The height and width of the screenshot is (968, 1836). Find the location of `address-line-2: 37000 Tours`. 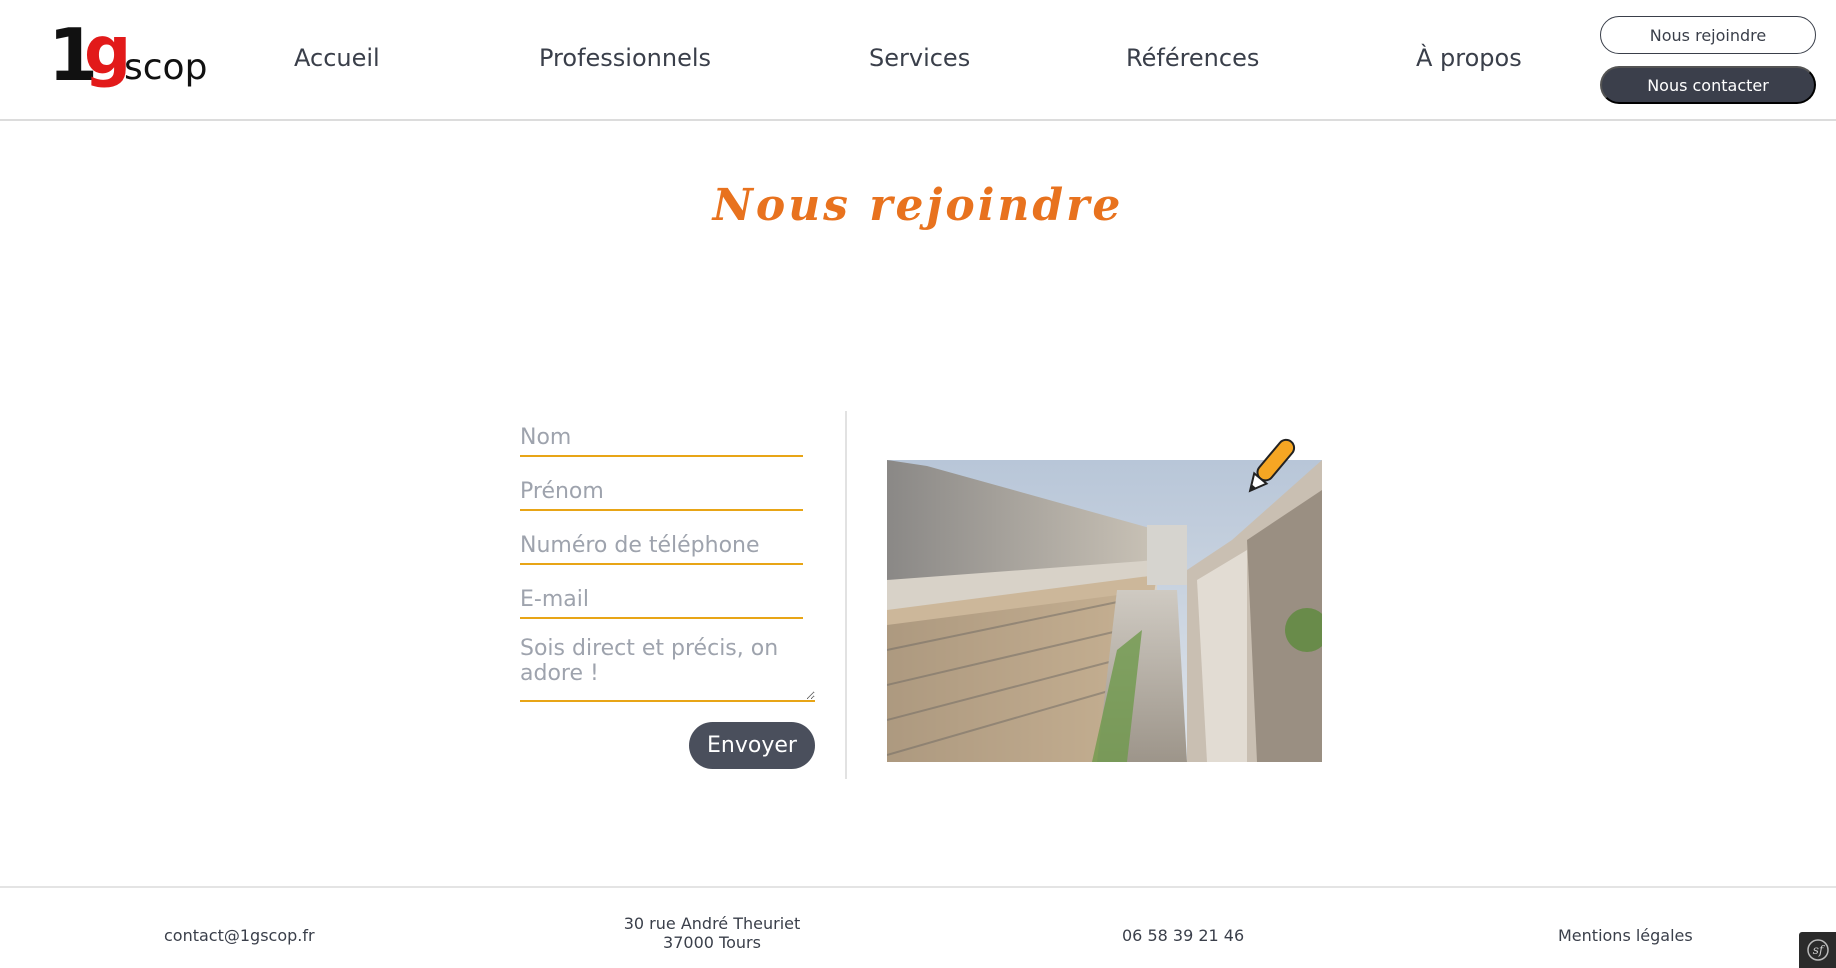

address-line-2: 37000 Tours is located at coordinates (712, 942).